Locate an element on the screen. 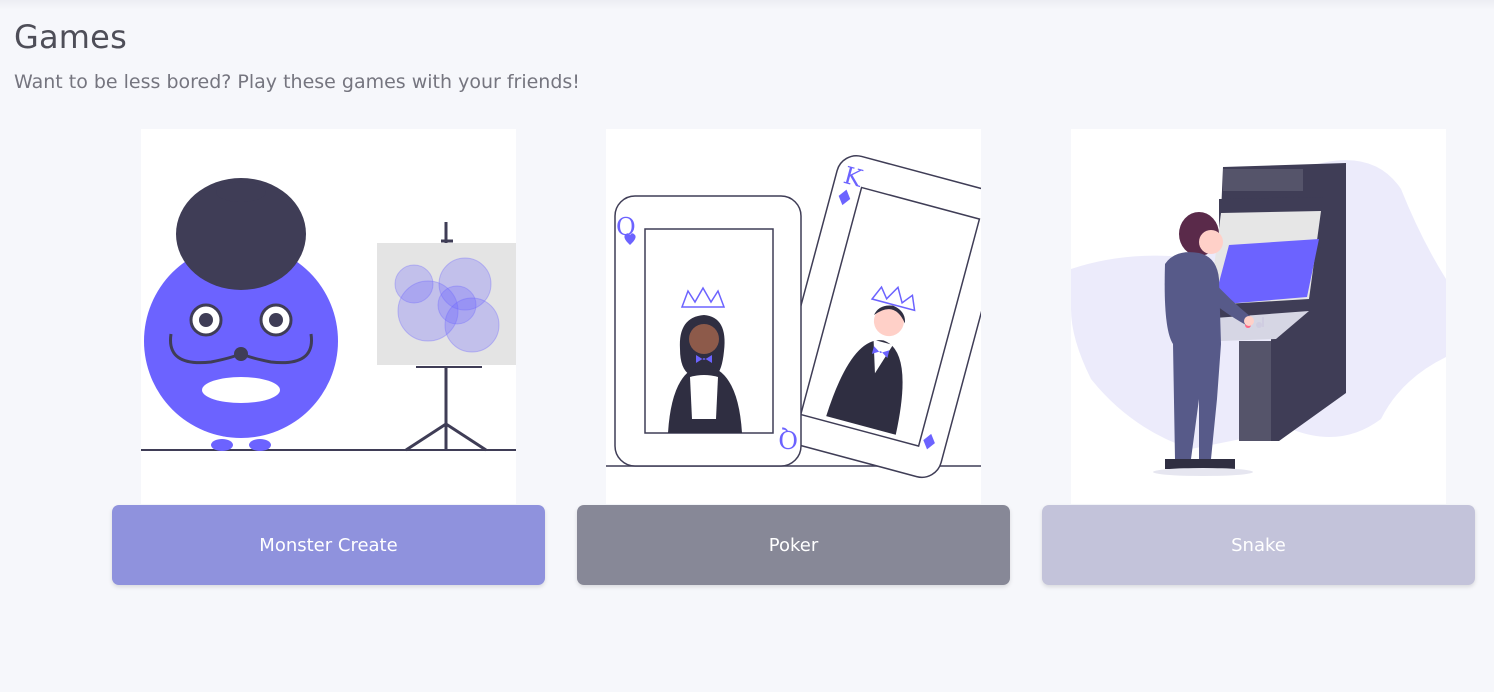 The image size is (1494, 692). snake-button: Snake is located at coordinates (1258, 545).